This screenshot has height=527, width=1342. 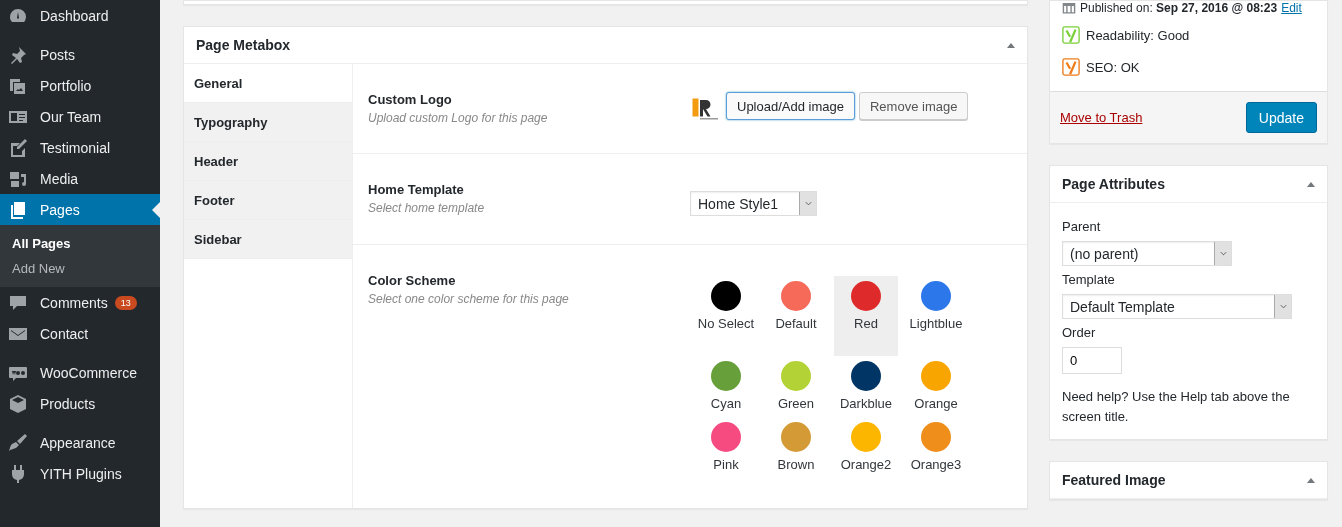 What do you see at coordinates (1113, 184) in the screenshot?
I see `panel-title: Page Attributes` at bounding box center [1113, 184].